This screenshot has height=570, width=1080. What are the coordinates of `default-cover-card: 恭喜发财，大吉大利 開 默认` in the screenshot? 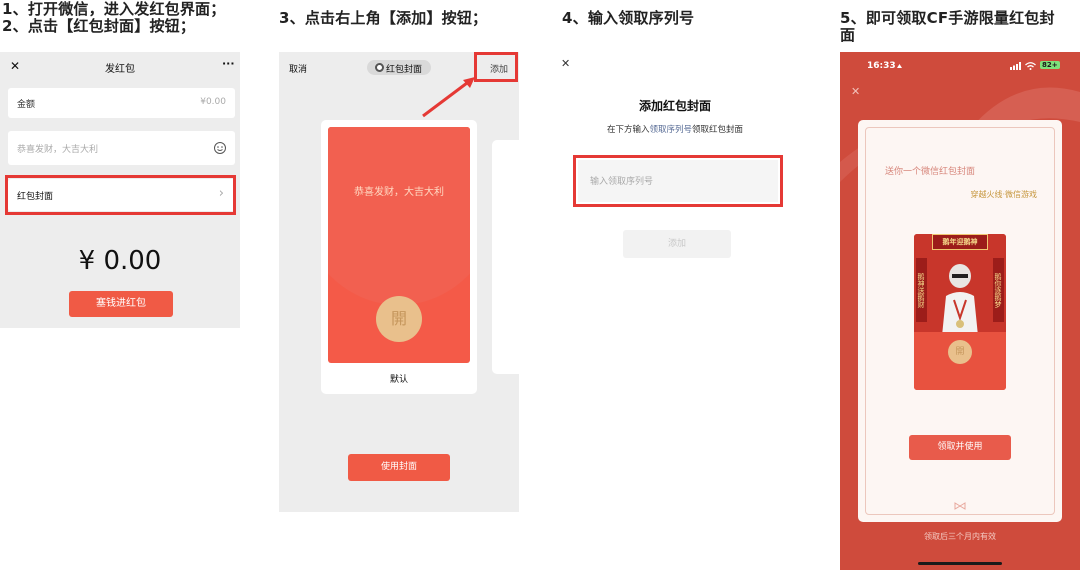 It's located at (399, 257).